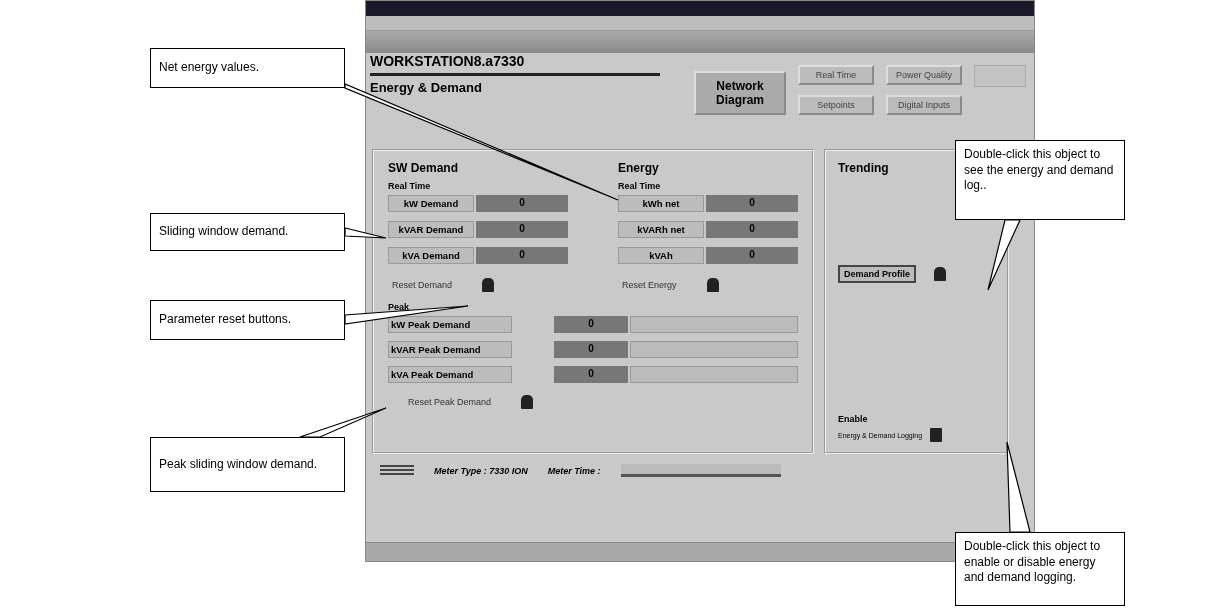 This screenshot has height=609, width=1232. What do you see at coordinates (877, 274) in the screenshot?
I see `demand-profile-button: Demand Profile` at bounding box center [877, 274].